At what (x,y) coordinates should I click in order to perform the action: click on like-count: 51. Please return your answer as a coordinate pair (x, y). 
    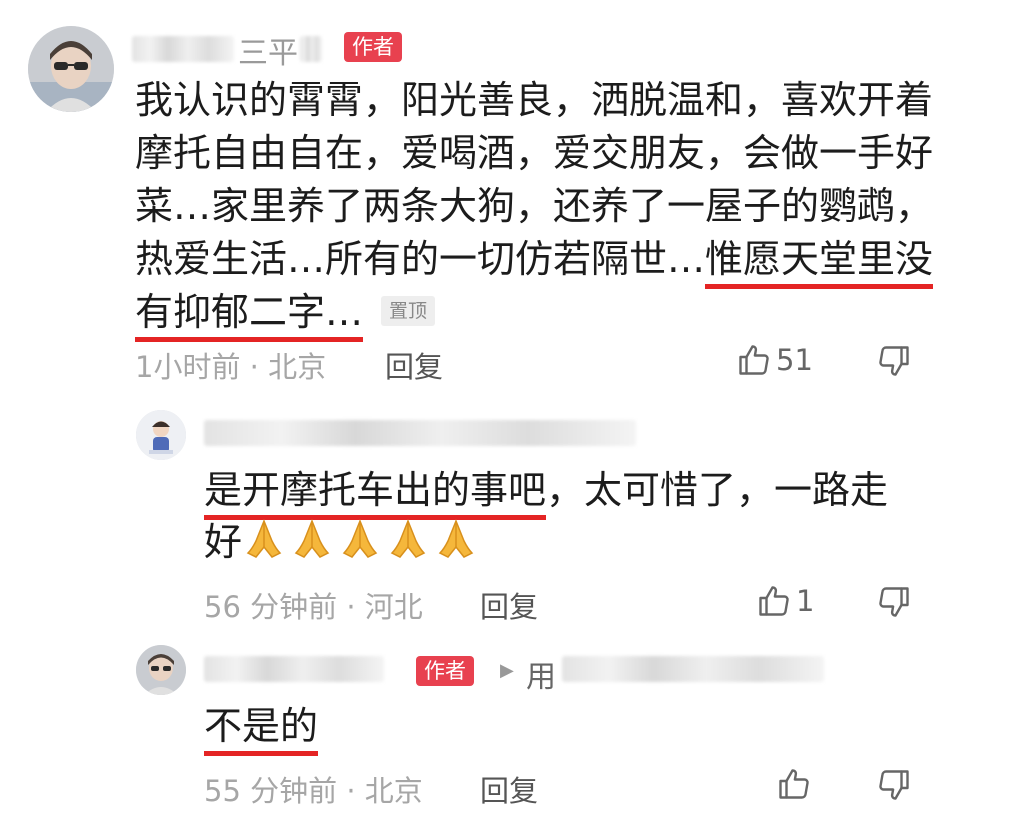
    Looking at the image, I should click on (794, 360).